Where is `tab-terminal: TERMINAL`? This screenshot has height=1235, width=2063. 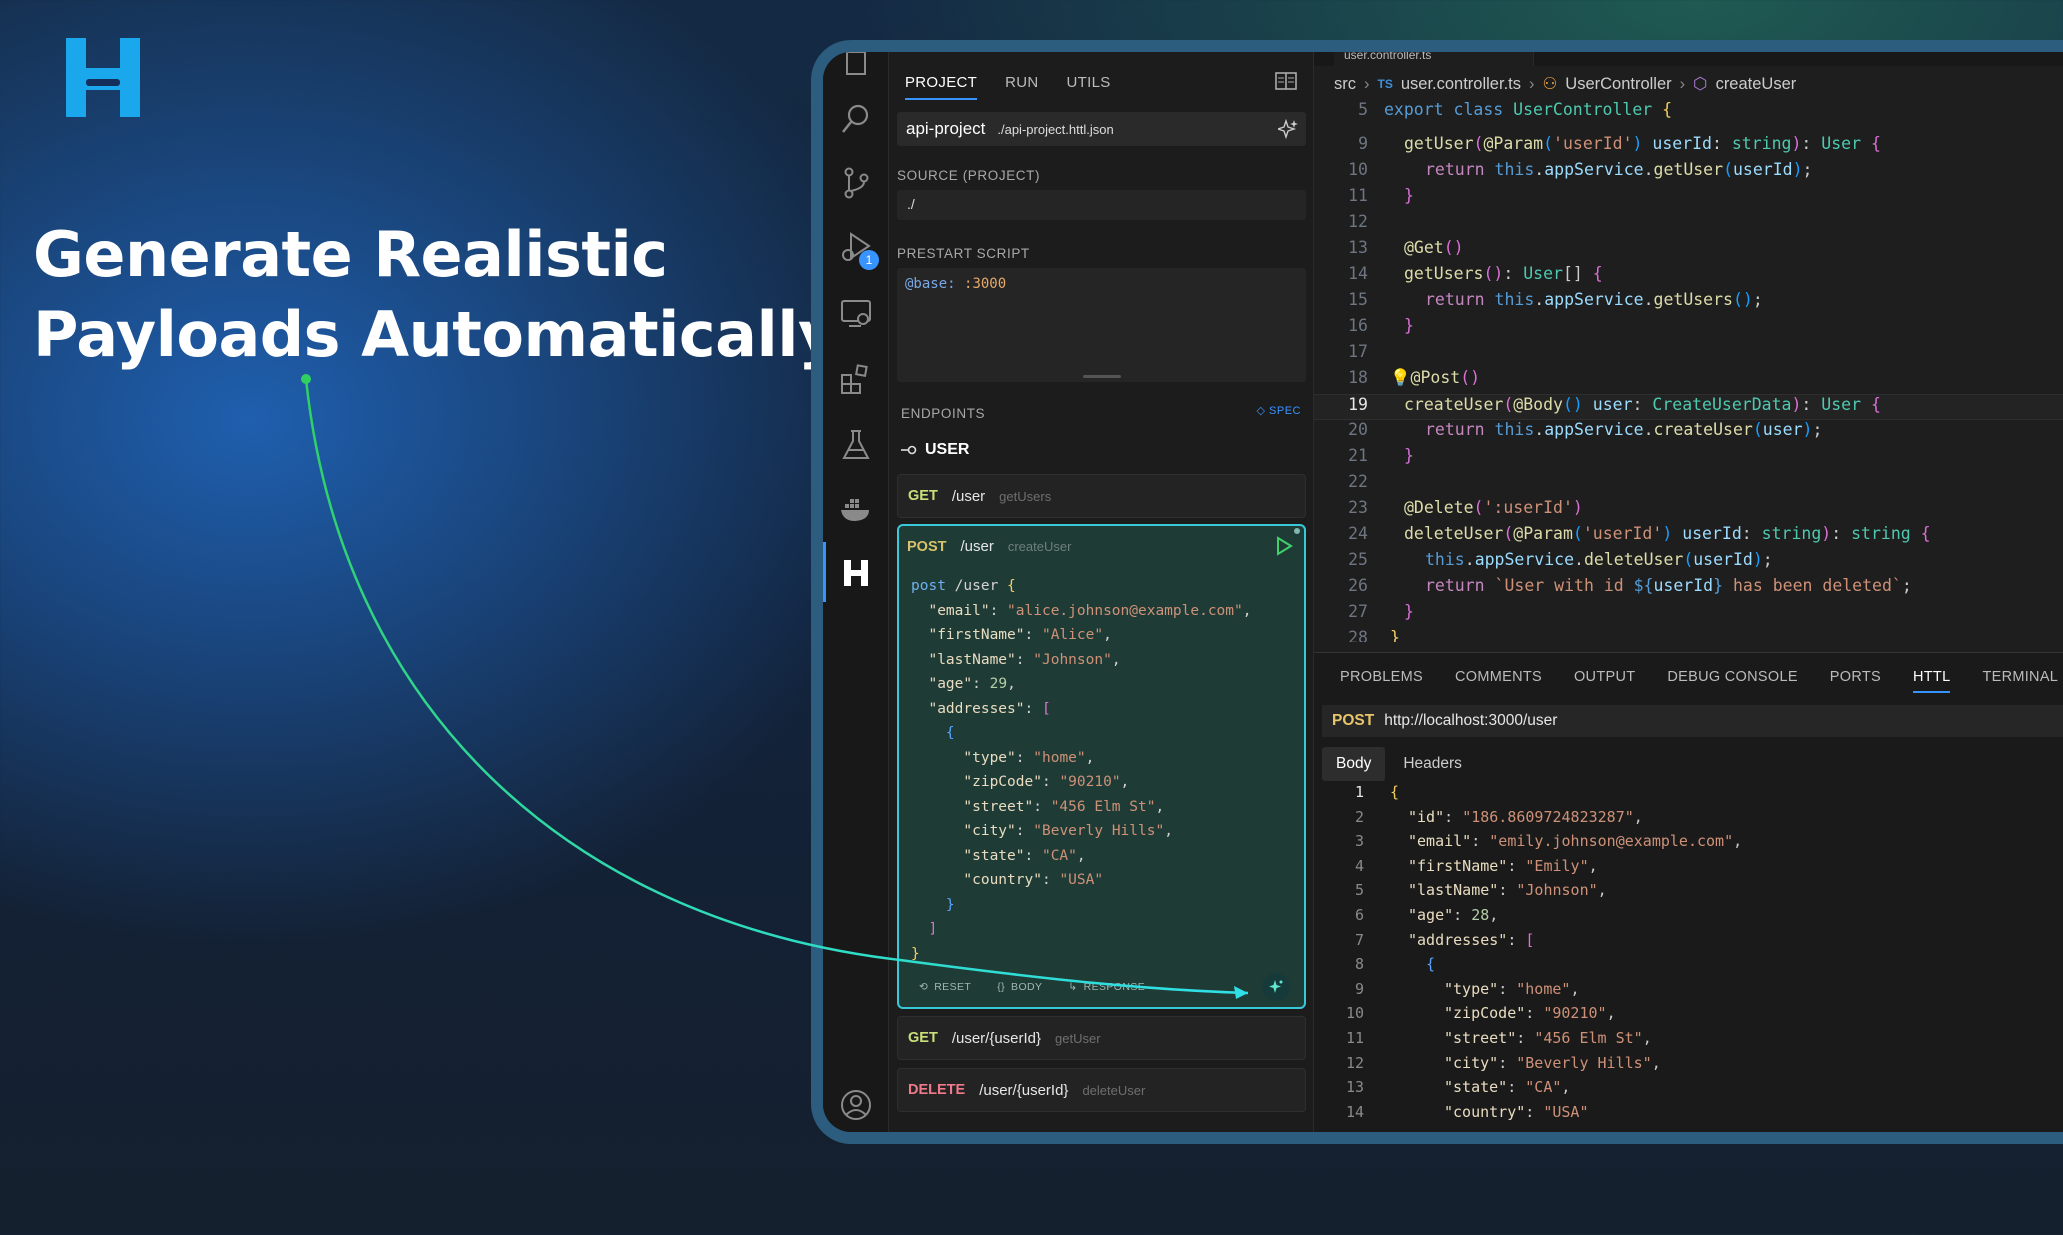
tab-terminal: TERMINAL is located at coordinates (2020, 681).